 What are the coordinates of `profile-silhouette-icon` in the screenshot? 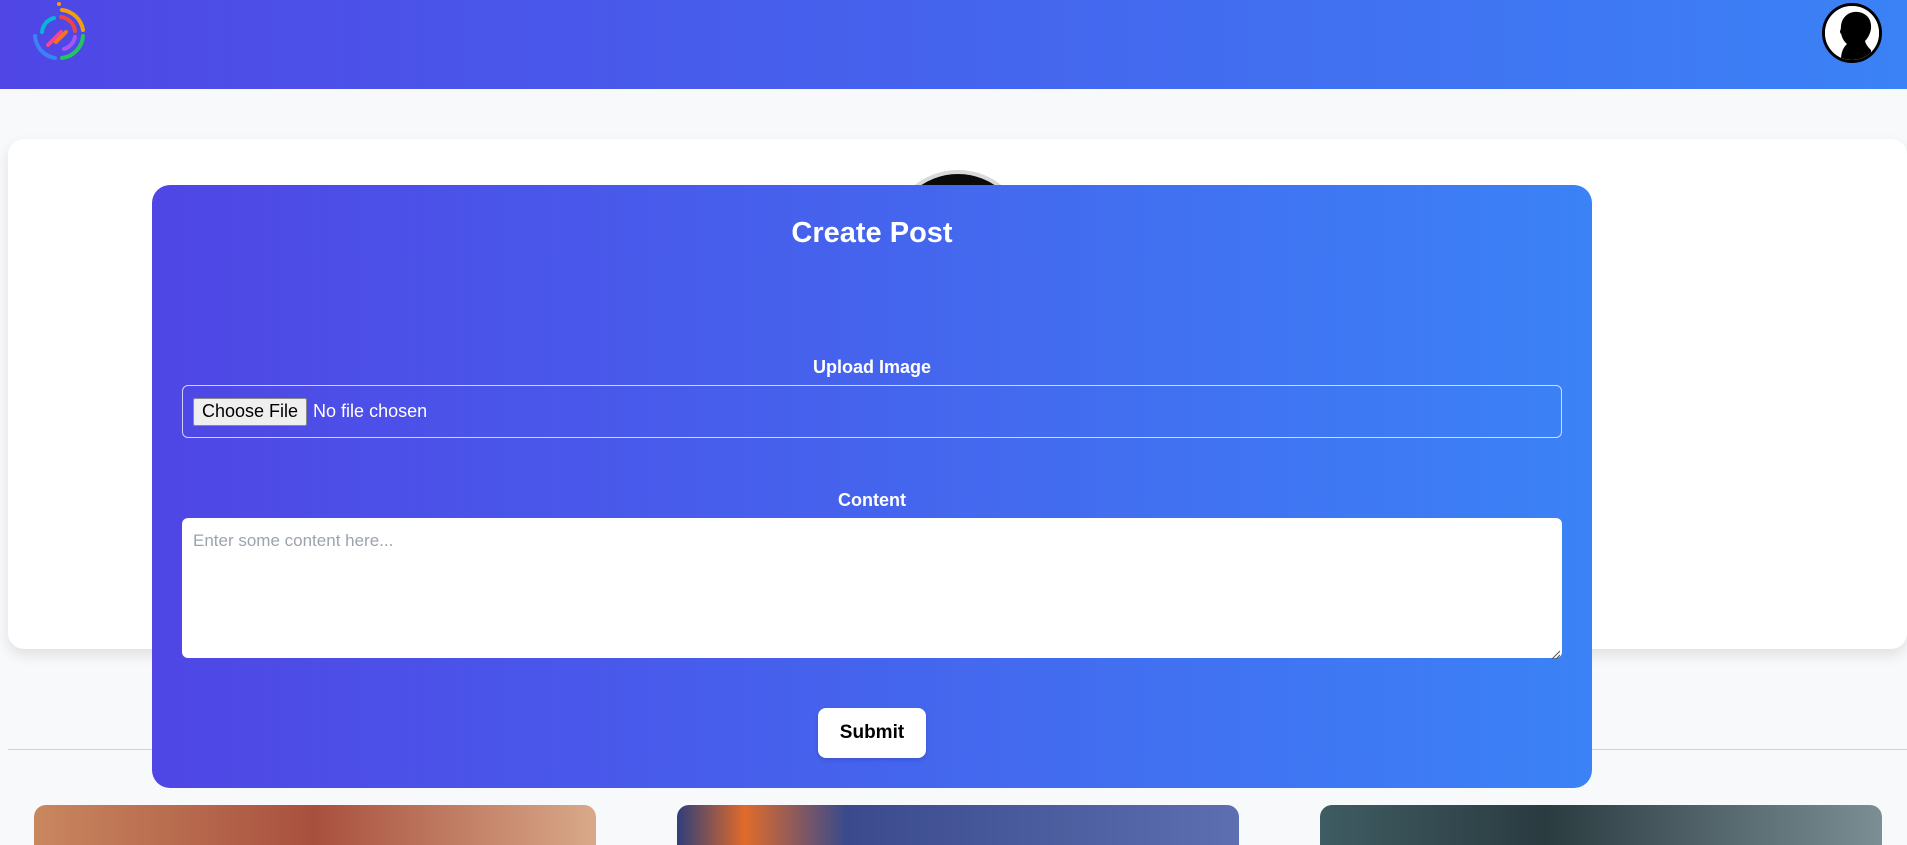 It's located at (1852, 33).